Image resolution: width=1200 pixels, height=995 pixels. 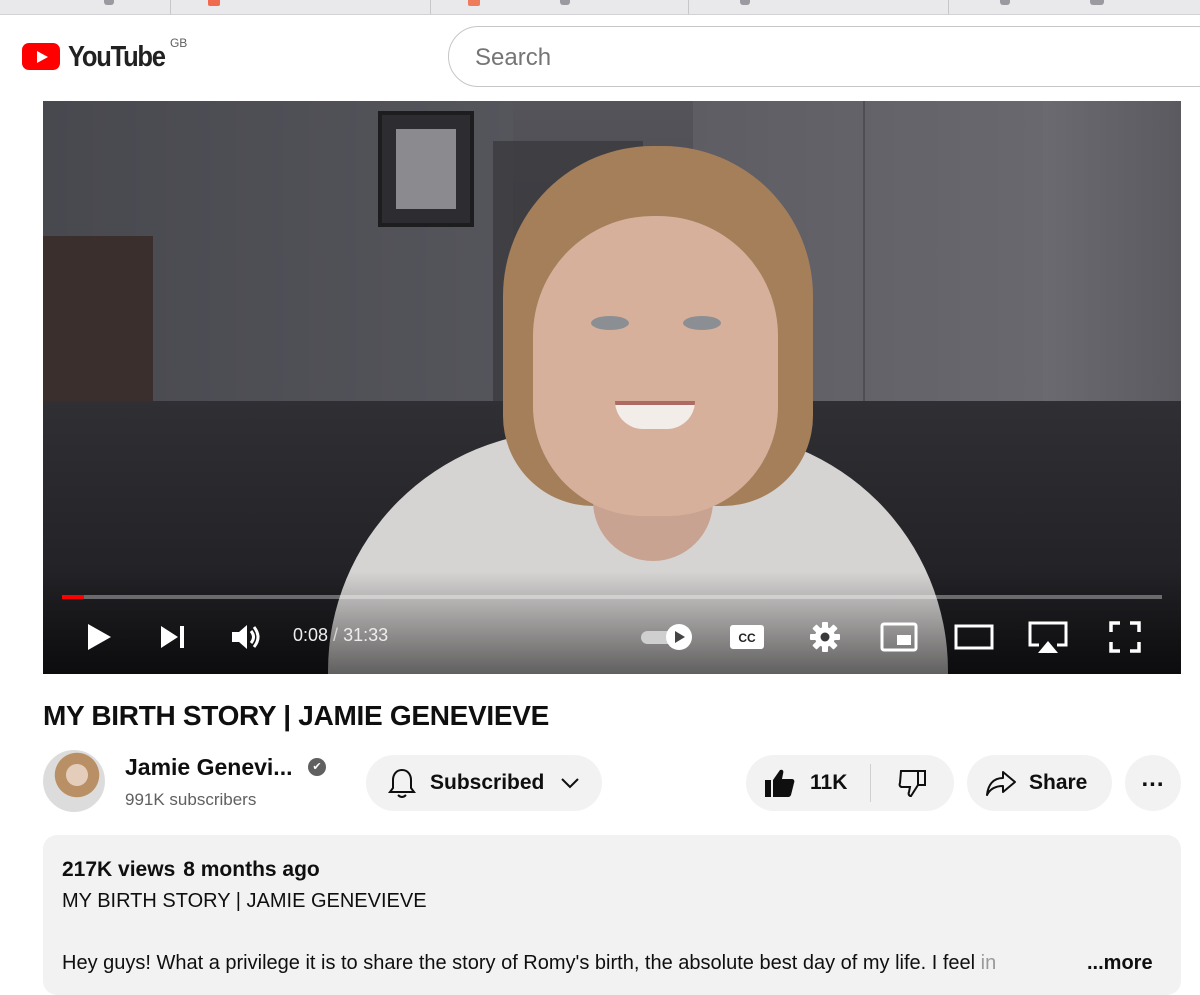 I want to click on svg-text: CC, so click(x=747, y=638).